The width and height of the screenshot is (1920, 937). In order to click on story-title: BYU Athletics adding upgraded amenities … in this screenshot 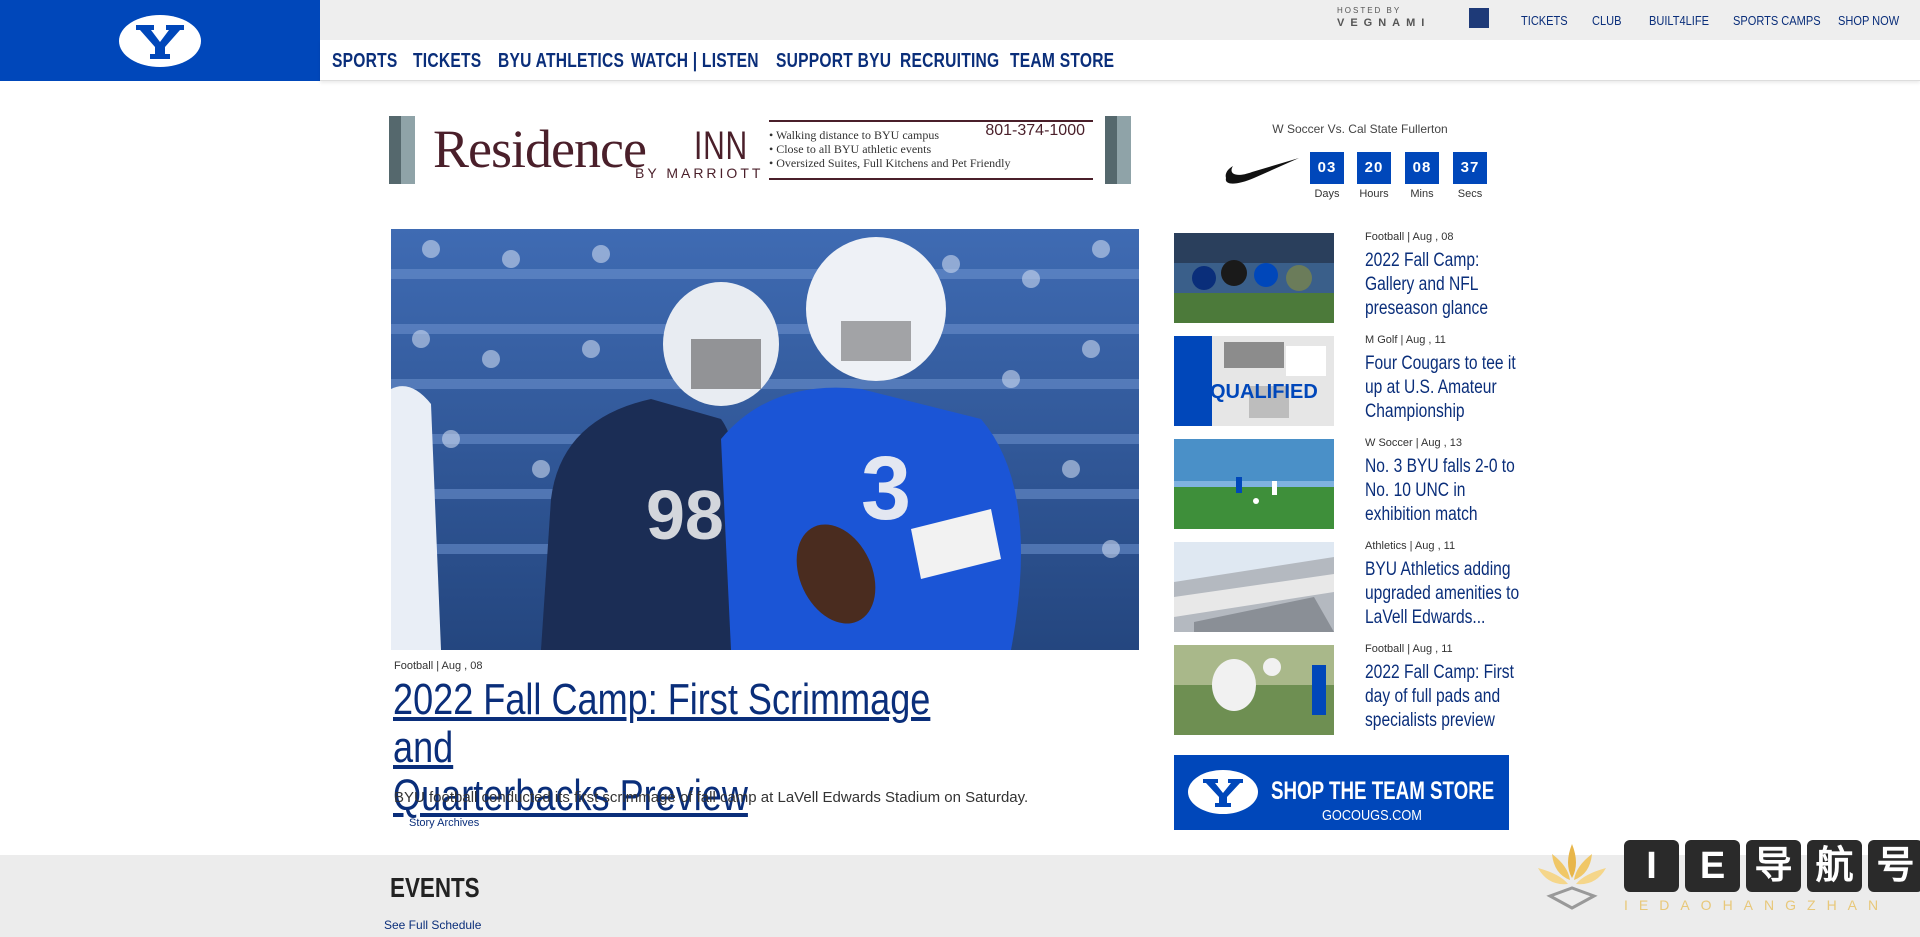, I will do `click(1447, 594)`.